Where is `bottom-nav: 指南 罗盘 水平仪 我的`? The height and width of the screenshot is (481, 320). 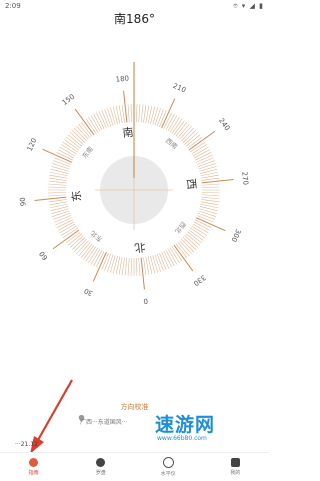
bottom-nav: 指南 罗盘 水平仪 我的 is located at coordinates (134, 466).